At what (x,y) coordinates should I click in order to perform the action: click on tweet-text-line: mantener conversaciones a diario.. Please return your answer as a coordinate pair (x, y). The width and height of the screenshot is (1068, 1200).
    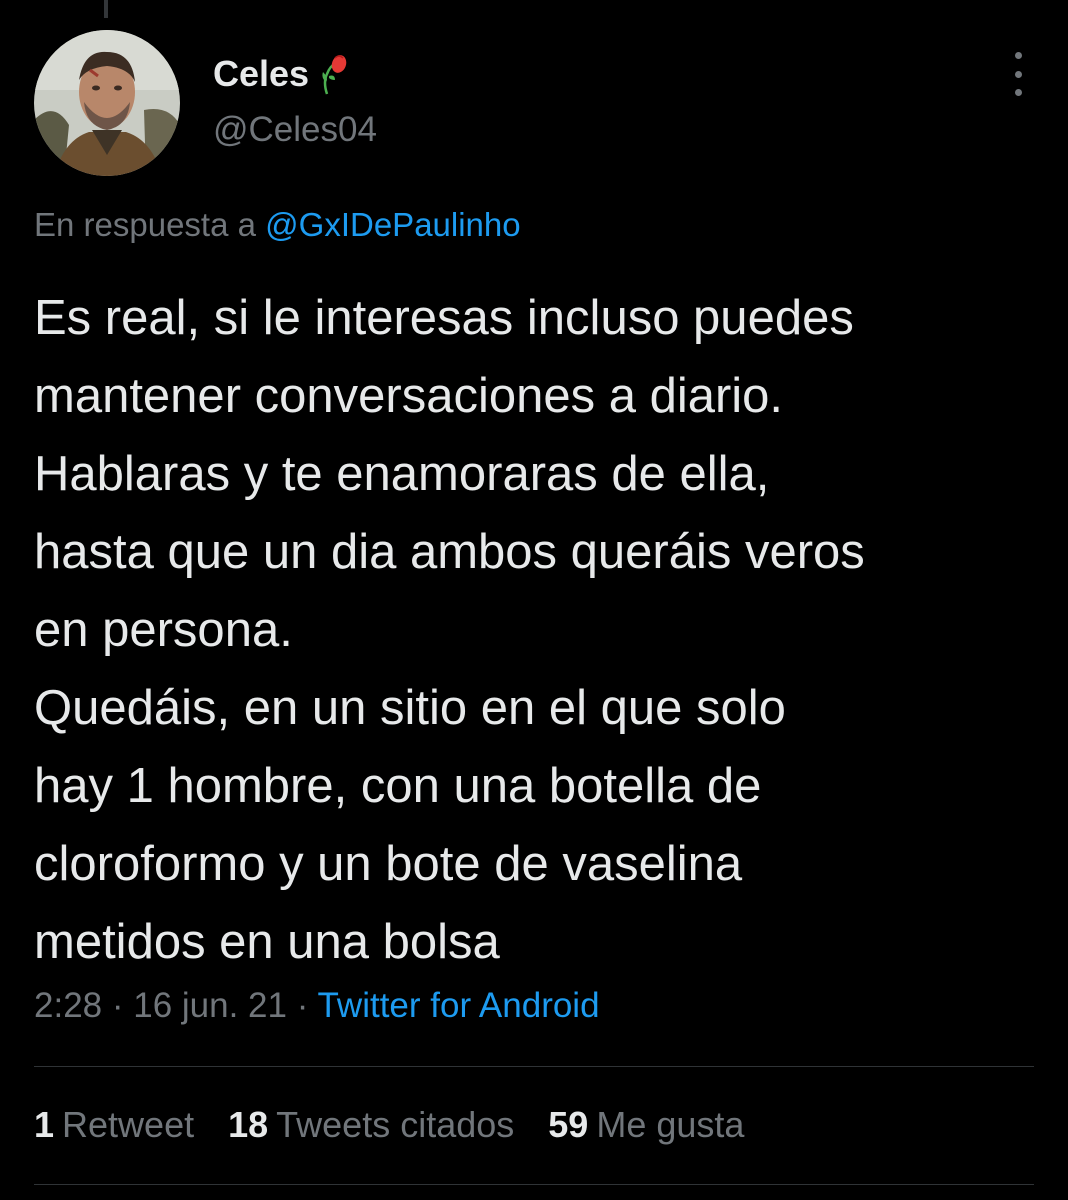
    Looking at the image, I should click on (409, 396).